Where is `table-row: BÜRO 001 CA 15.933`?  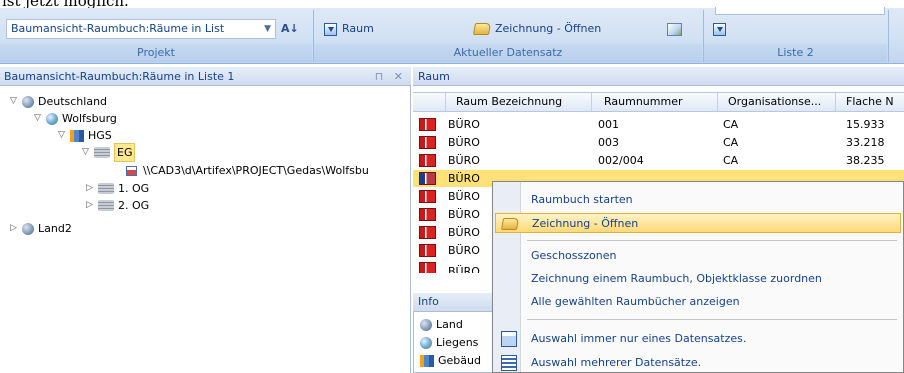 table-row: BÜRO 001 CA 15.933 is located at coordinates (658, 124).